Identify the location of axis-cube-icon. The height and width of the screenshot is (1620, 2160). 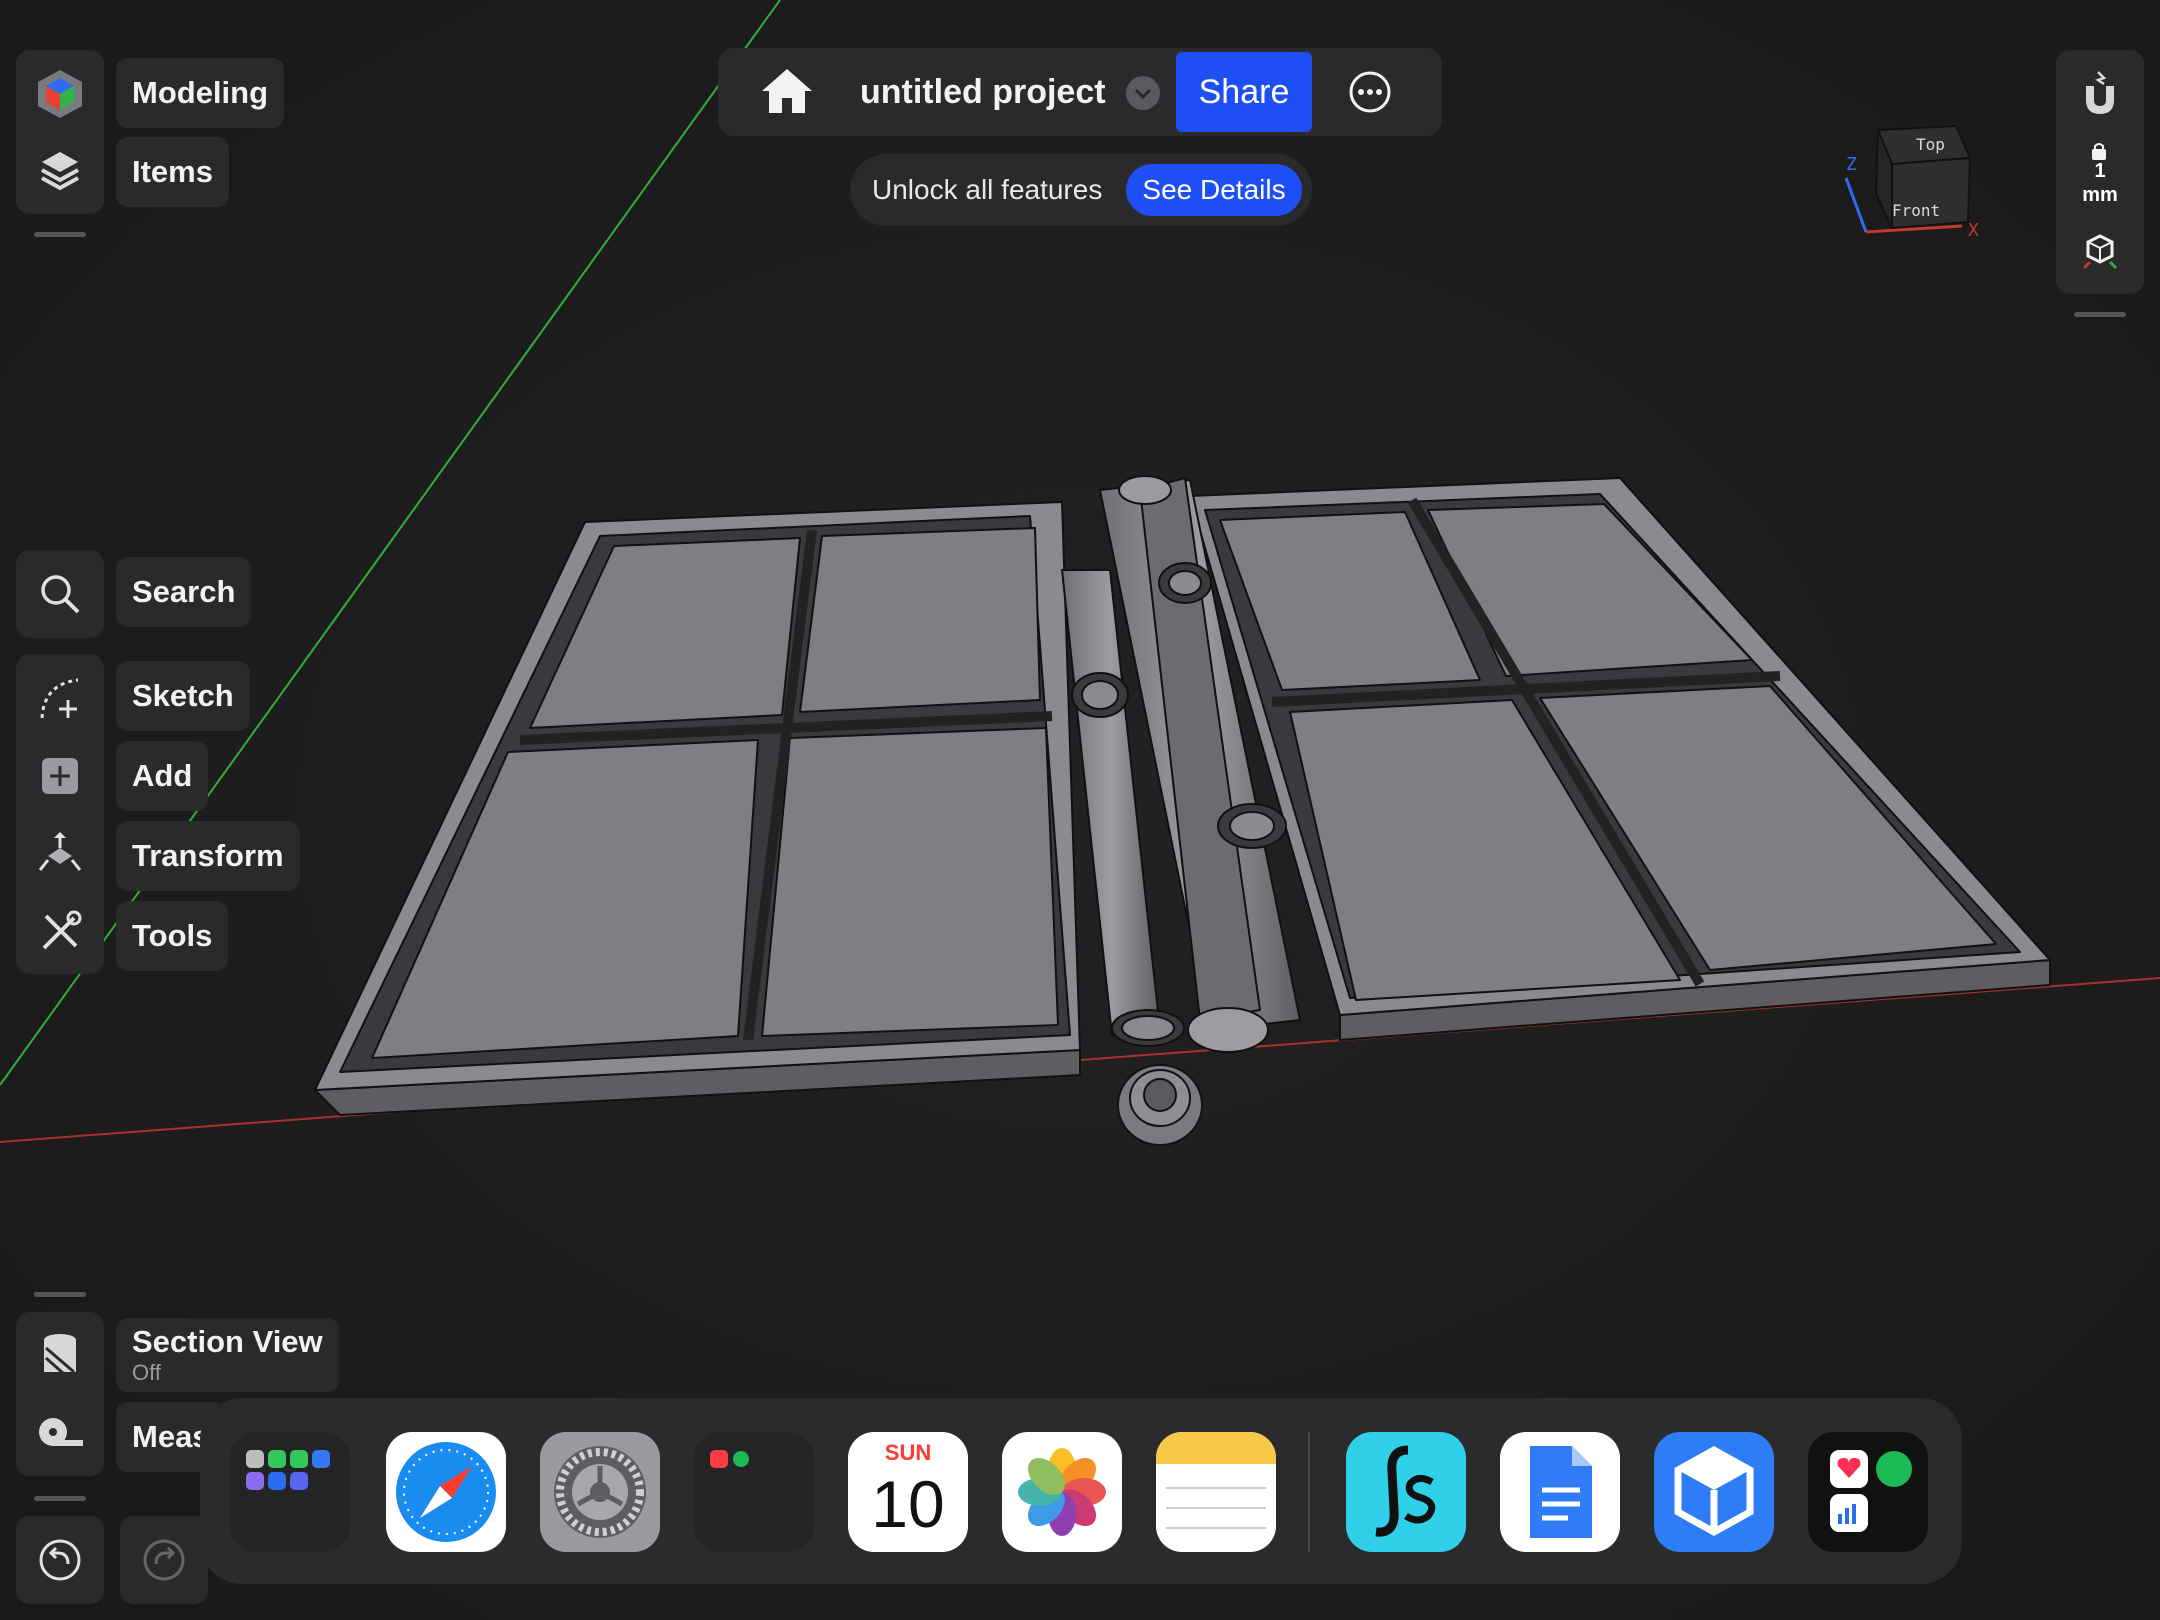
(2100, 252).